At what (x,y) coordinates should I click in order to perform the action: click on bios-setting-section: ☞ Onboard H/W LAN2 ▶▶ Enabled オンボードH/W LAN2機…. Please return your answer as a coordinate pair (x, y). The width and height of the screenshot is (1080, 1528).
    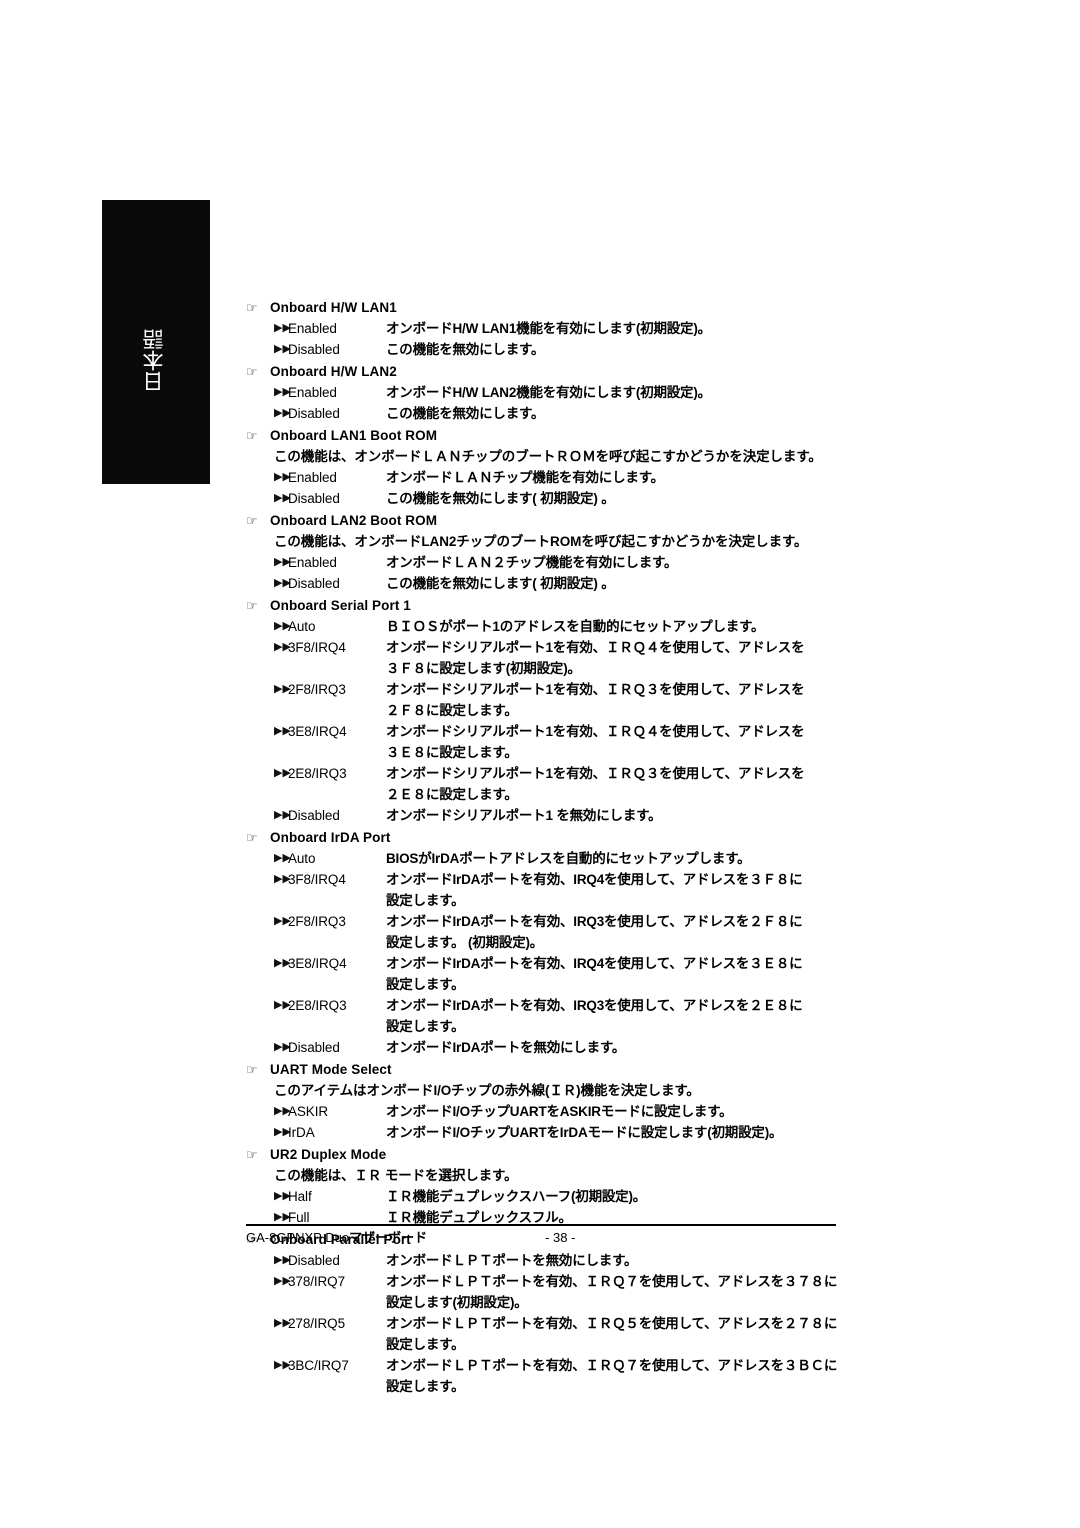
    Looking at the image, I should click on (546, 392).